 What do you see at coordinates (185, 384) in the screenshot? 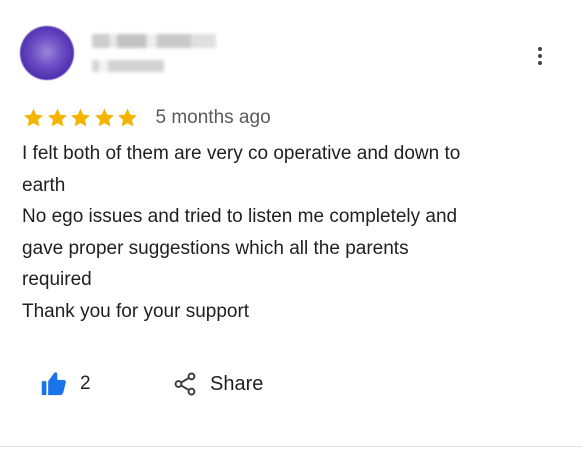
I see `share-icon` at bounding box center [185, 384].